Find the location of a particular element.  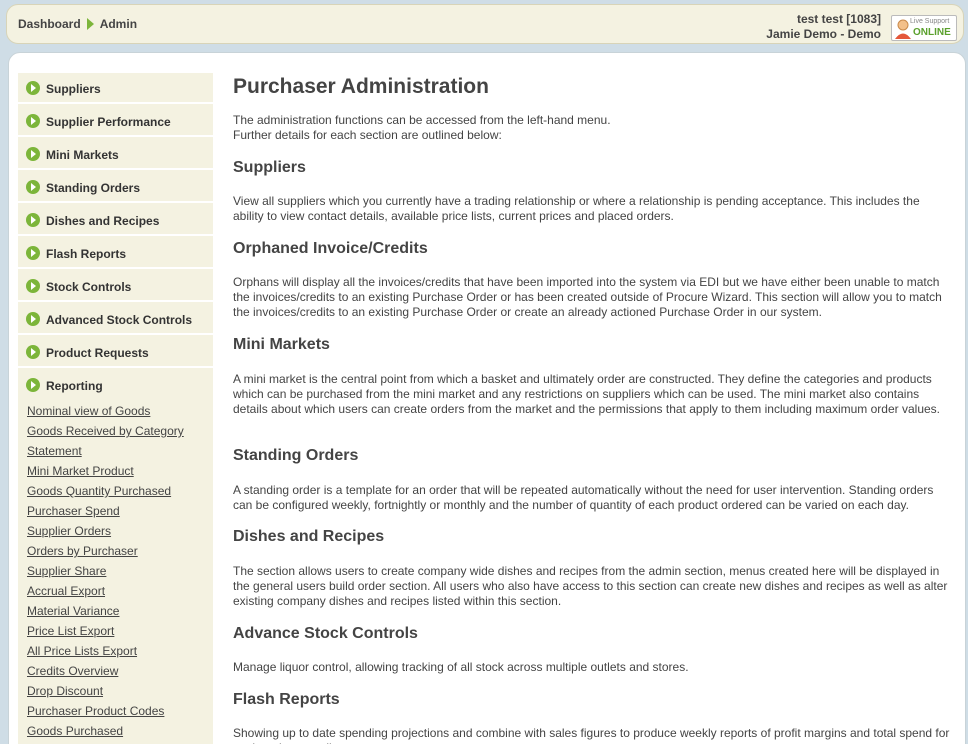

section-heading-suppliers: Suppliers is located at coordinates (269, 167).